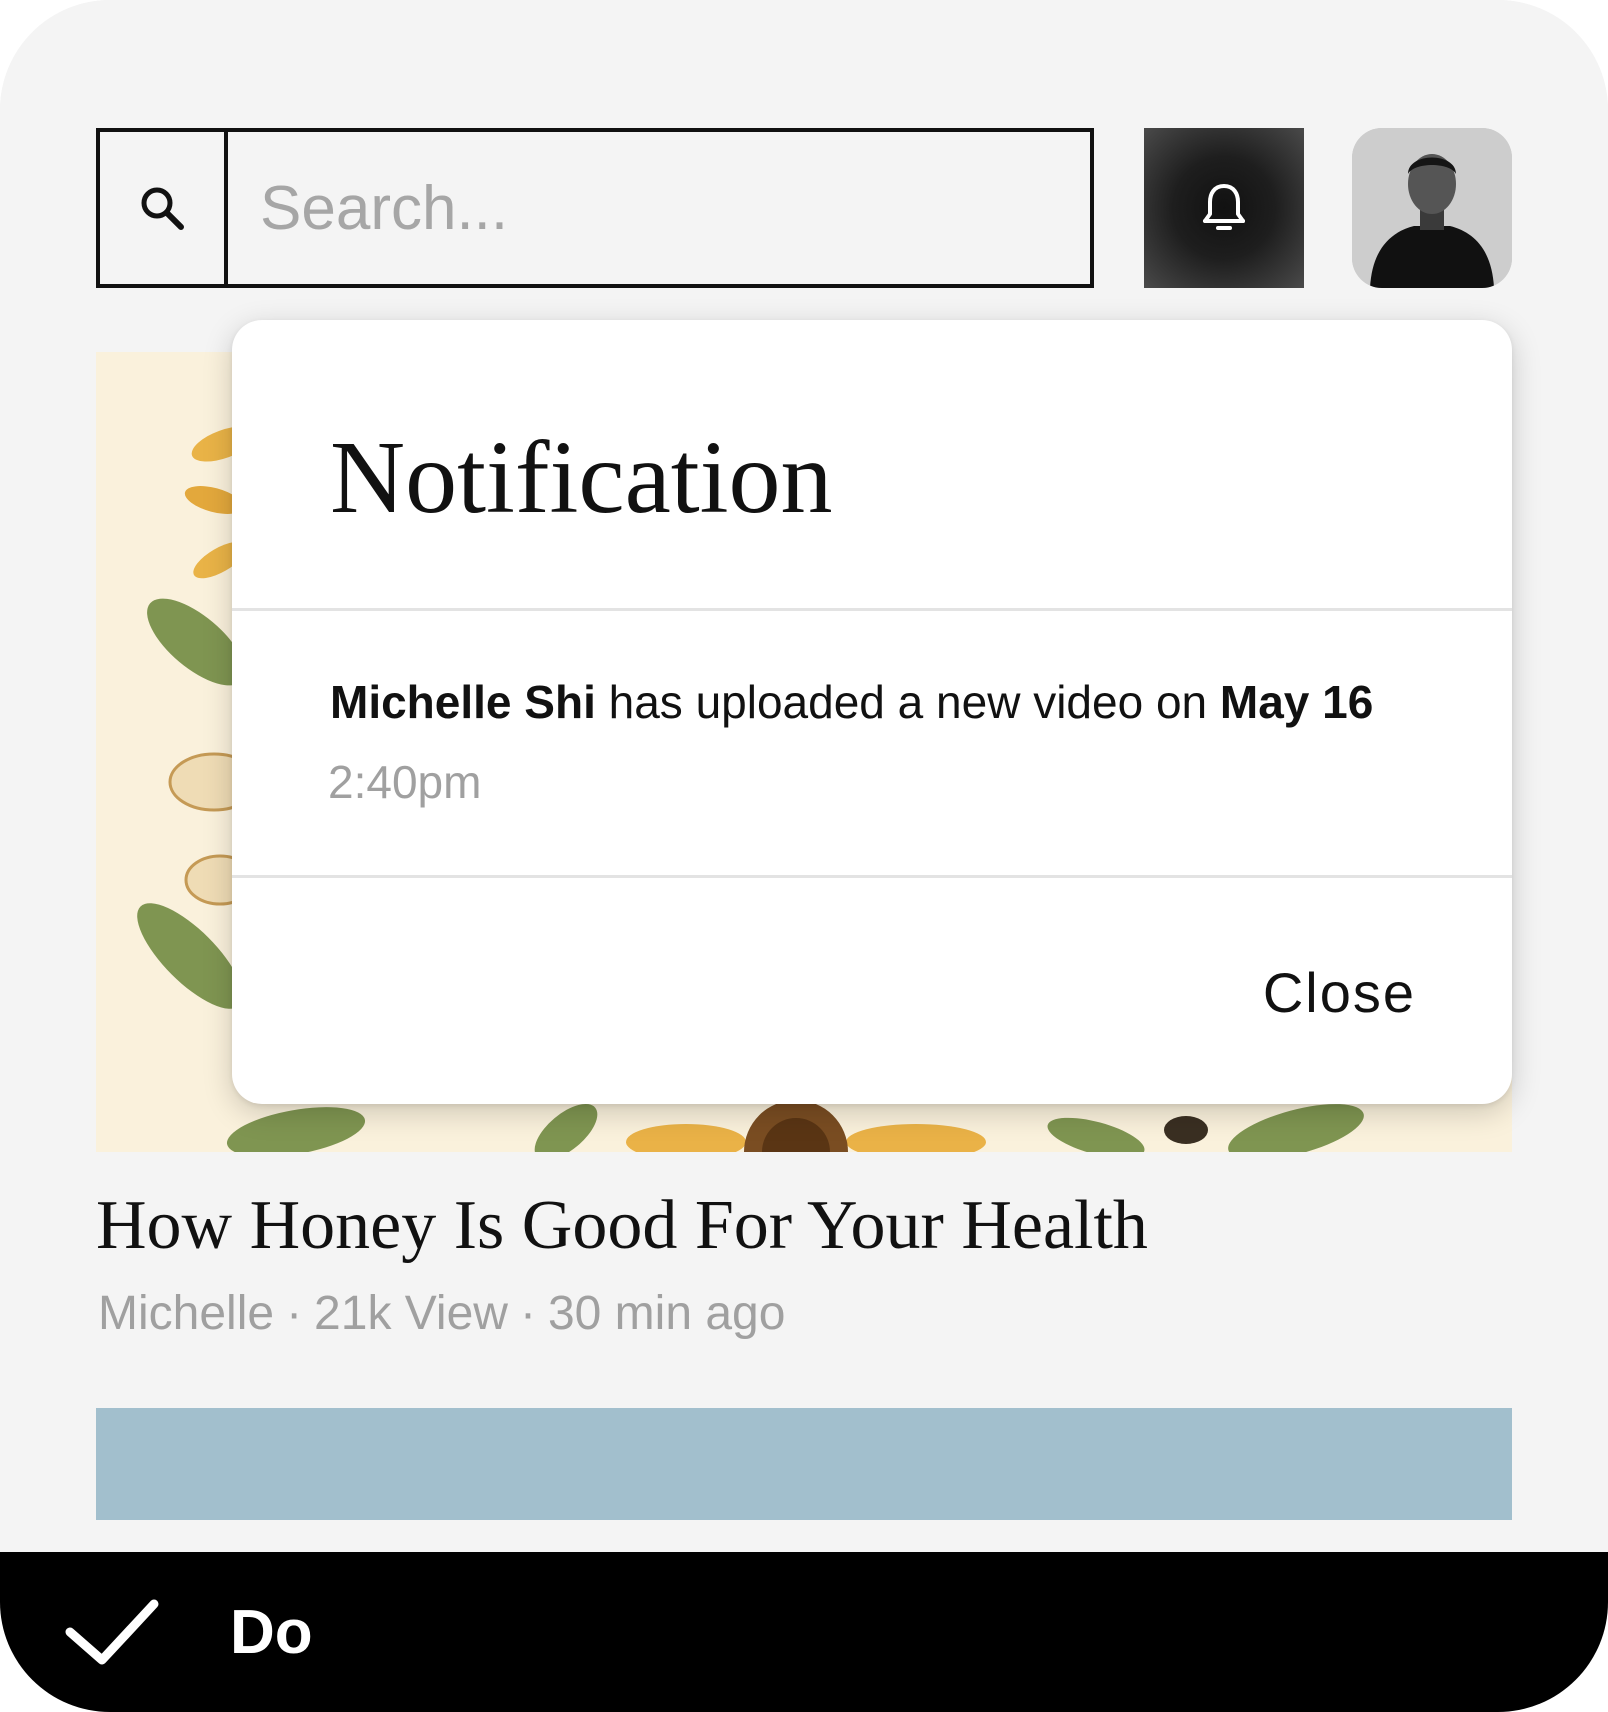 Image resolution: width=1608 pixels, height=1712 pixels. I want to click on notification-date: May 16, so click(1296, 702).